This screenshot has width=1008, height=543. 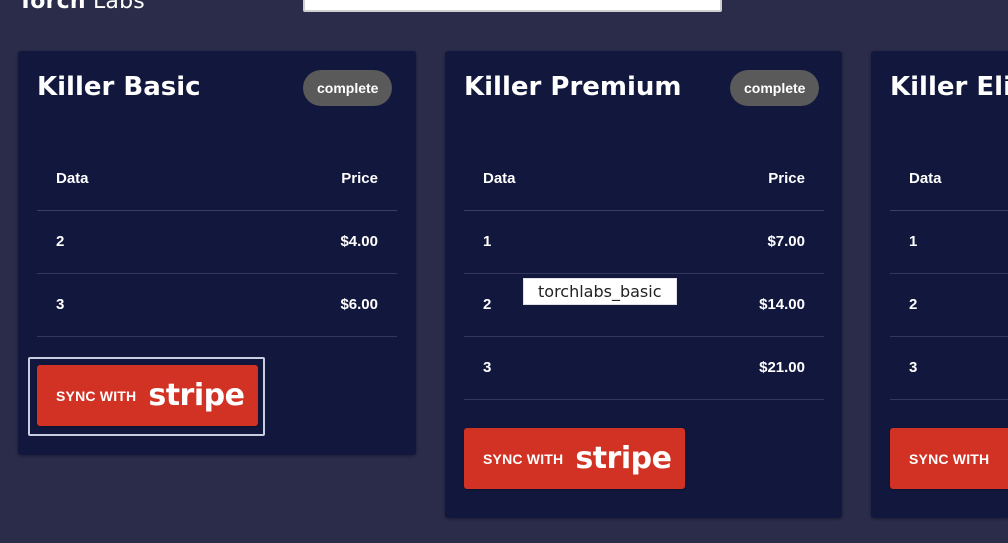 I want to click on brand-light: Labs, so click(x=115, y=7).